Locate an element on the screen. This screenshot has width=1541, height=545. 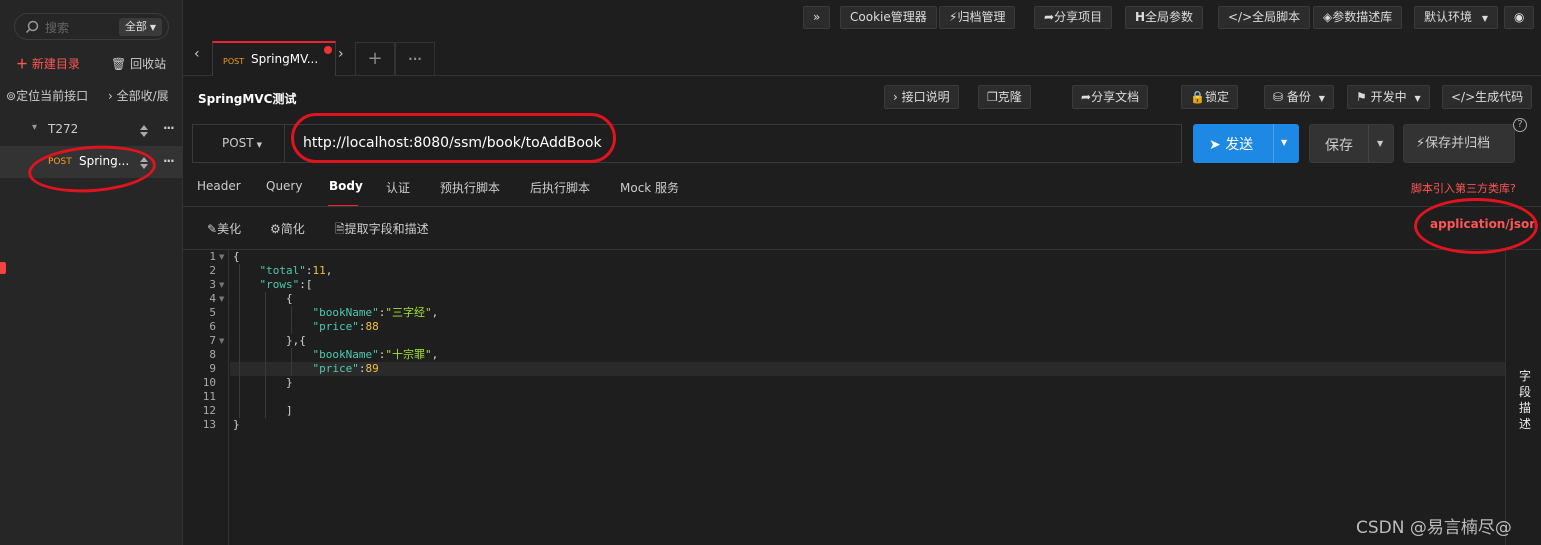
share-doc-button: ➦分享文档 is located at coordinates (1110, 97).